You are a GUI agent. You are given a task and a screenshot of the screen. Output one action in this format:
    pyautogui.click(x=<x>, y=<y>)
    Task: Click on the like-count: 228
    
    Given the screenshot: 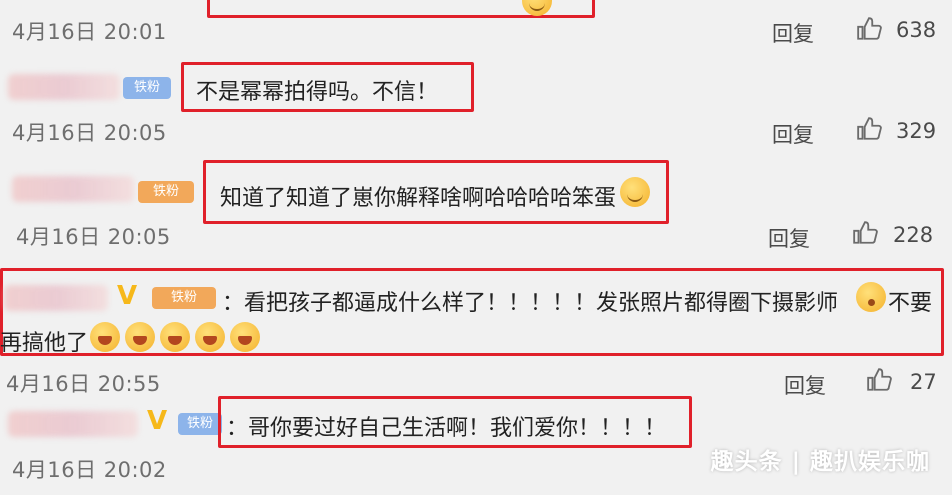 What is the action you would take?
    pyautogui.click(x=913, y=235)
    